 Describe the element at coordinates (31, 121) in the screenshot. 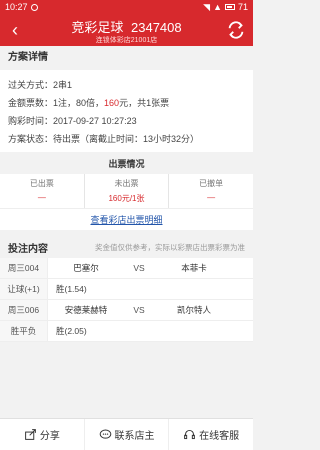

I see `detail-label: 购彩时间：` at that location.